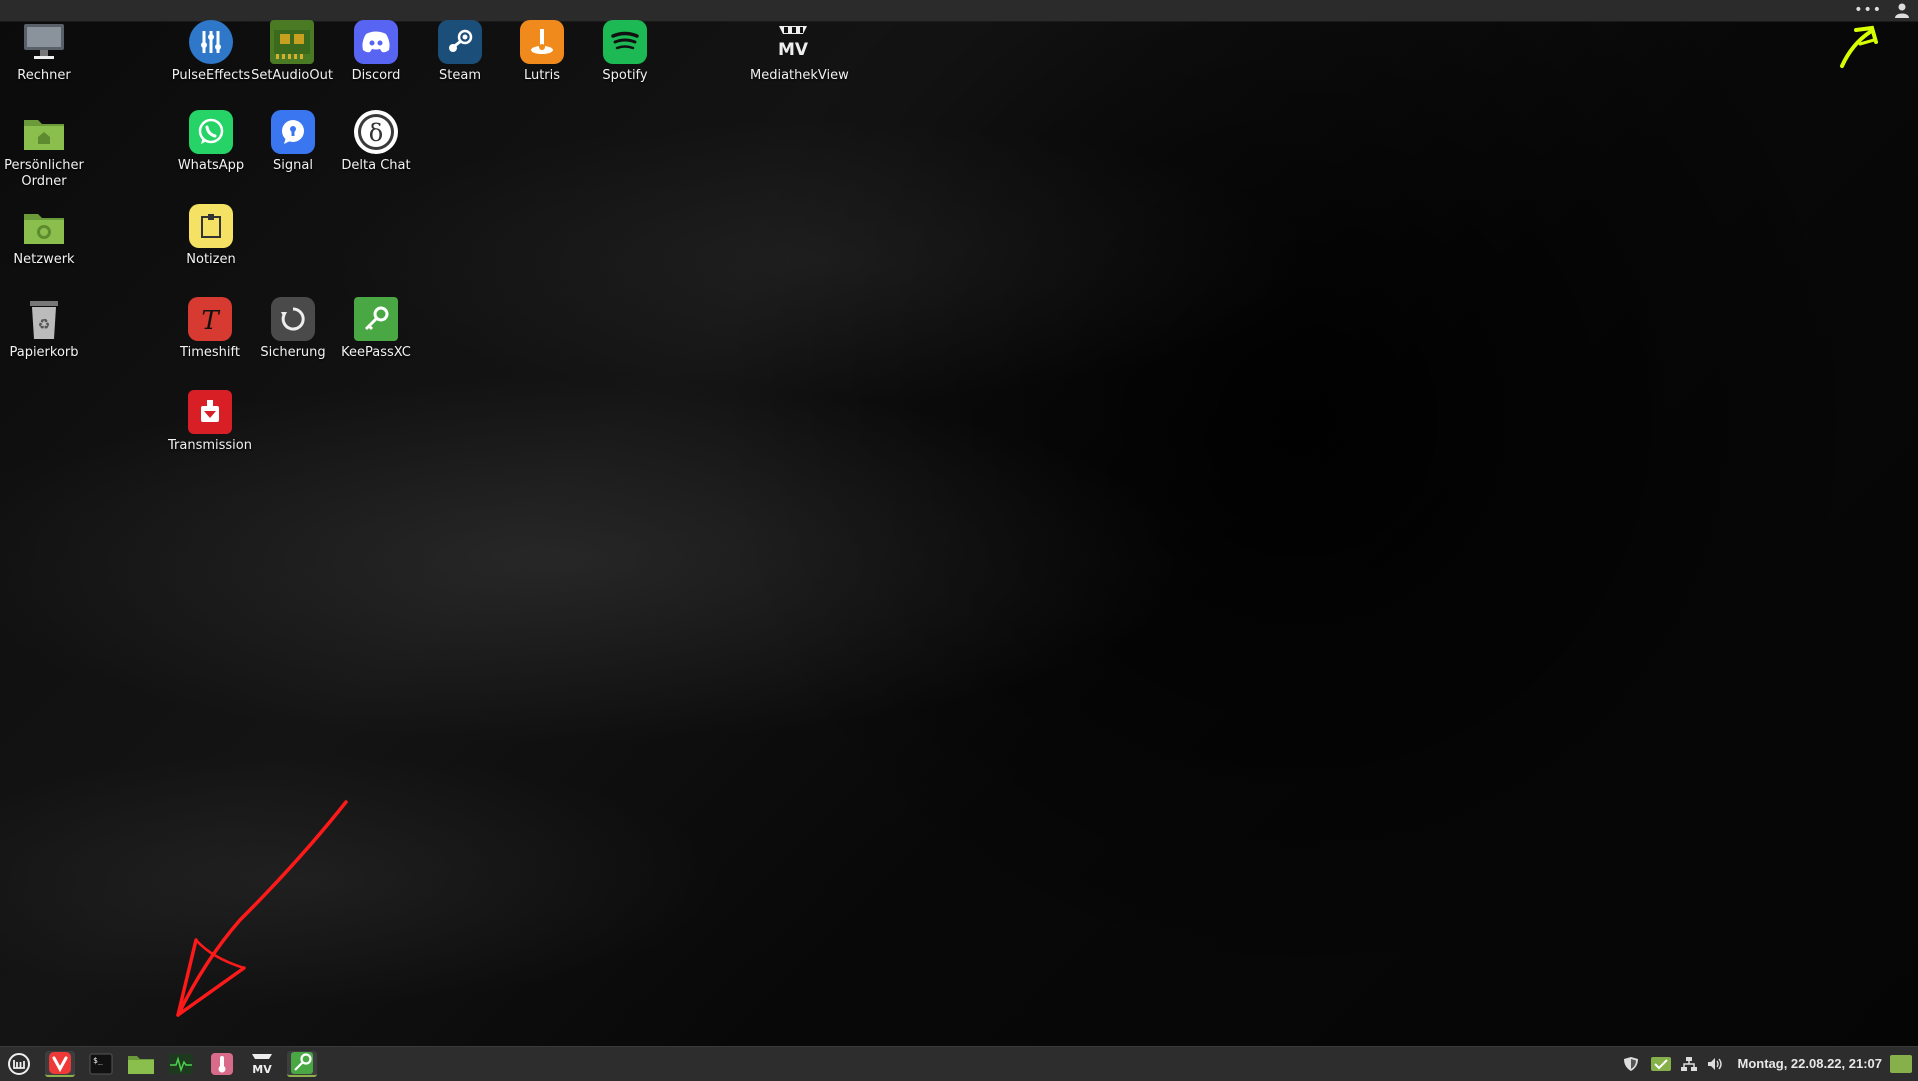 The height and width of the screenshot is (1081, 1918). I want to click on desktop-icon-spotify: Spotify, so click(625, 52).